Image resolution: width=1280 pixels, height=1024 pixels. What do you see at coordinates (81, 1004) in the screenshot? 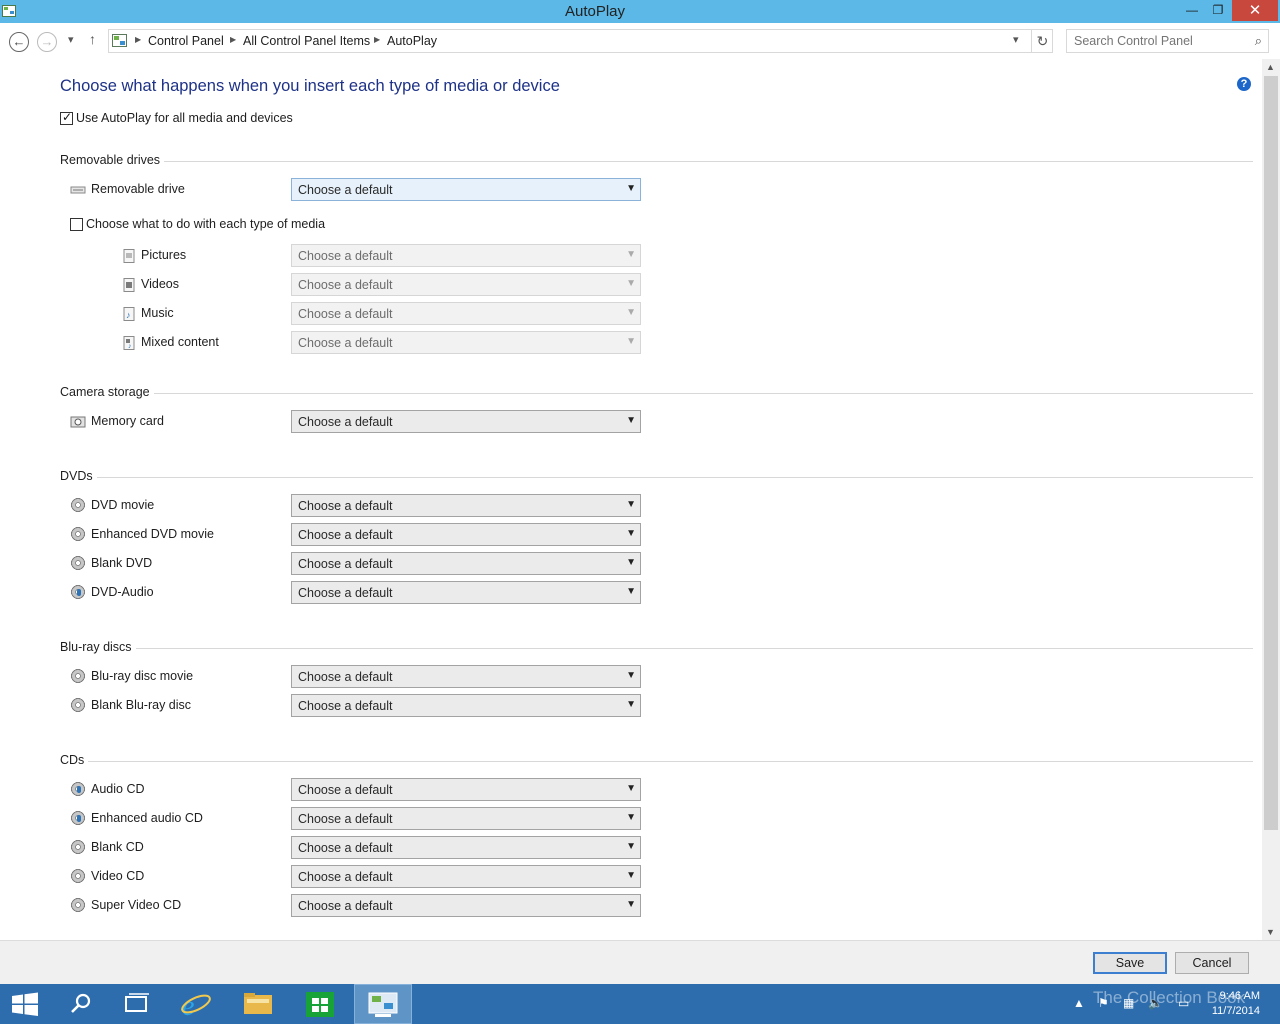
I see `search-taskbar-button` at bounding box center [81, 1004].